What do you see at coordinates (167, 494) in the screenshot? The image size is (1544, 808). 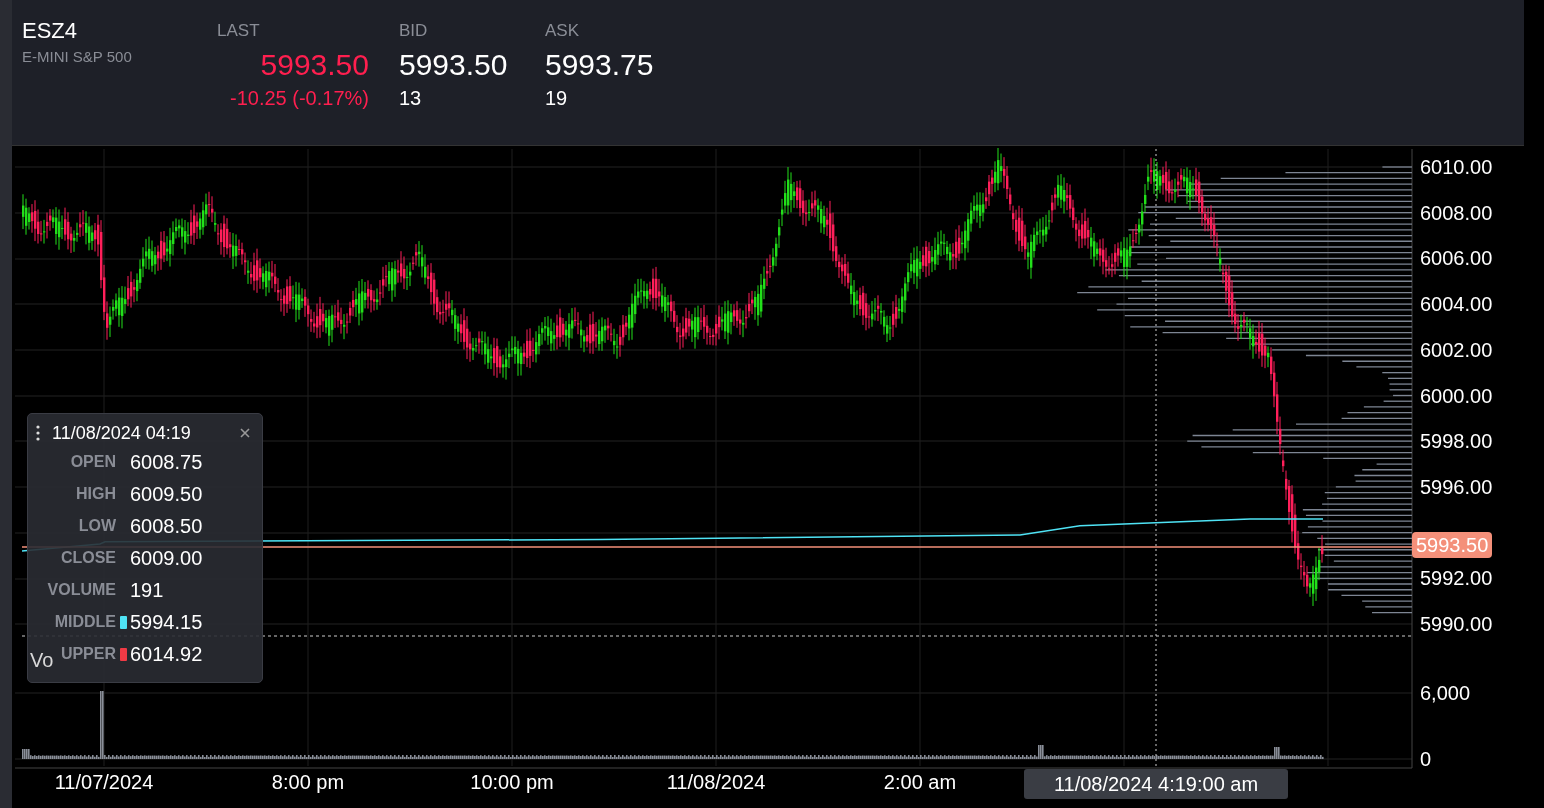 I see `tooltip-field-value: 6009.50` at bounding box center [167, 494].